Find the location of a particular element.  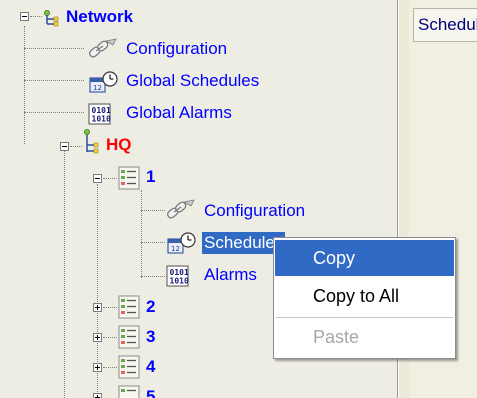

menu-separator is located at coordinates (364, 317).